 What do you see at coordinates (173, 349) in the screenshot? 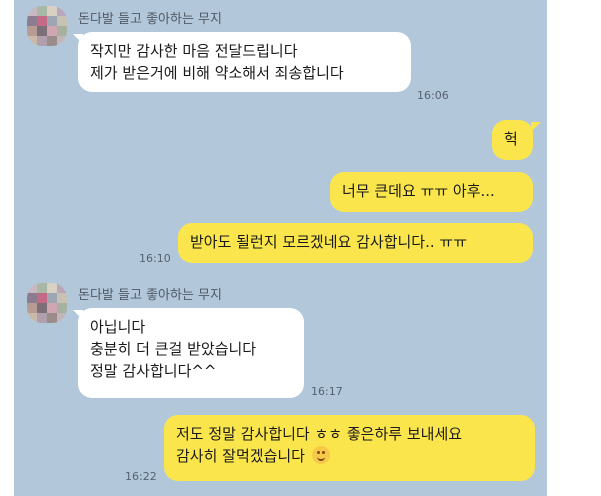
I see `message-line: 충분히 더 큰걸 받았습니다` at bounding box center [173, 349].